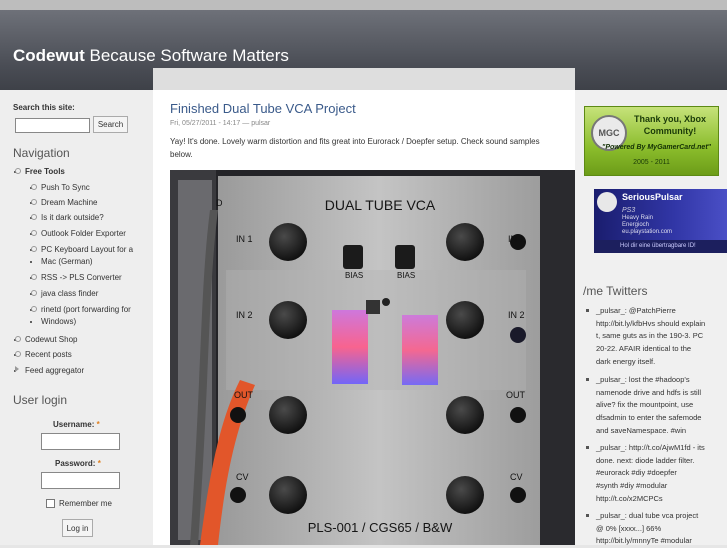 This screenshot has width=727, height=548. I want to click on psn-footer: Hol dir eine übertragbare ID!, so click(660, 246).